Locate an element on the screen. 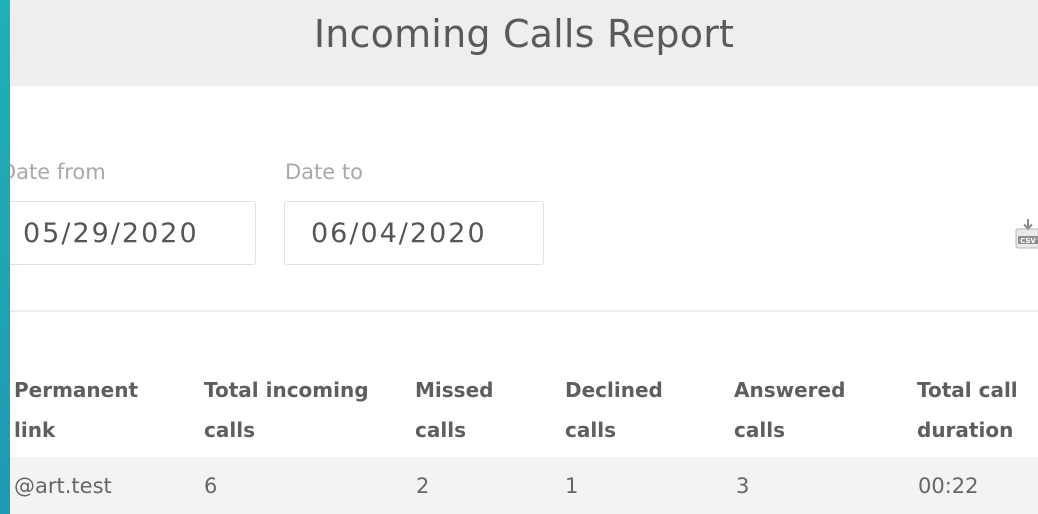 This screenshot has width=1038, height=514. column-header-missed-calls: Missed calls is located at coordinates (454, 410).